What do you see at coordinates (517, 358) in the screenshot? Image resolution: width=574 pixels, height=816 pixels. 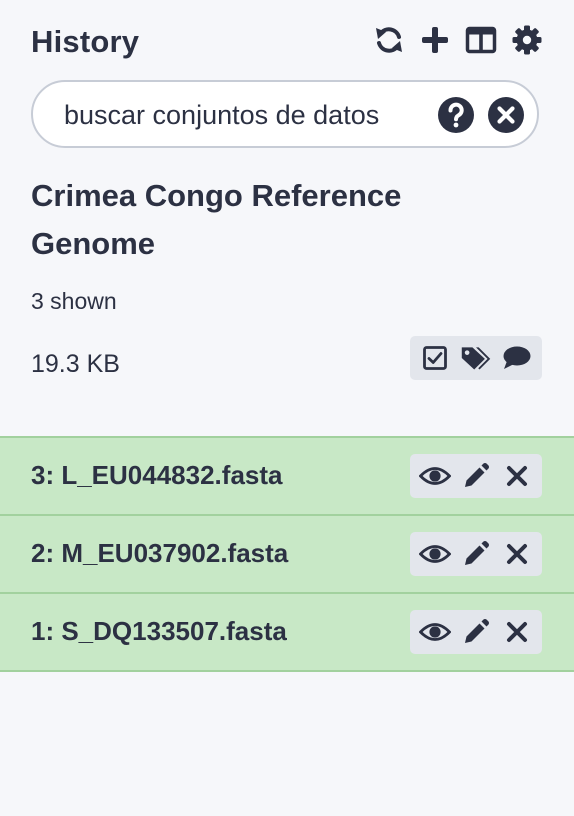 I see `annotation-icon` at bounding box center [517, 358].